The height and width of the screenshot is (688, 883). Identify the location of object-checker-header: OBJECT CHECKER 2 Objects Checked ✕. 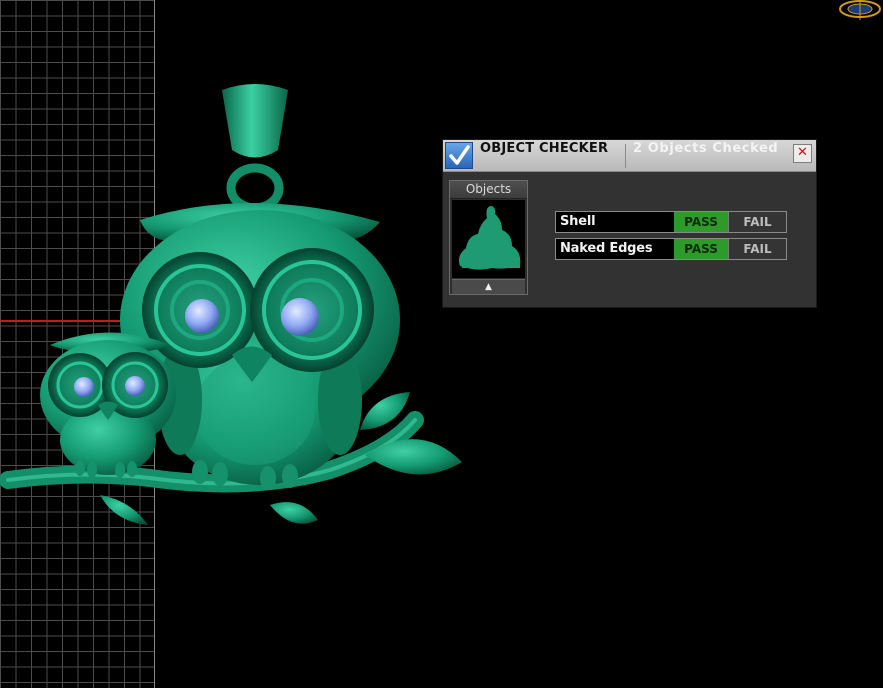
(629, 156).